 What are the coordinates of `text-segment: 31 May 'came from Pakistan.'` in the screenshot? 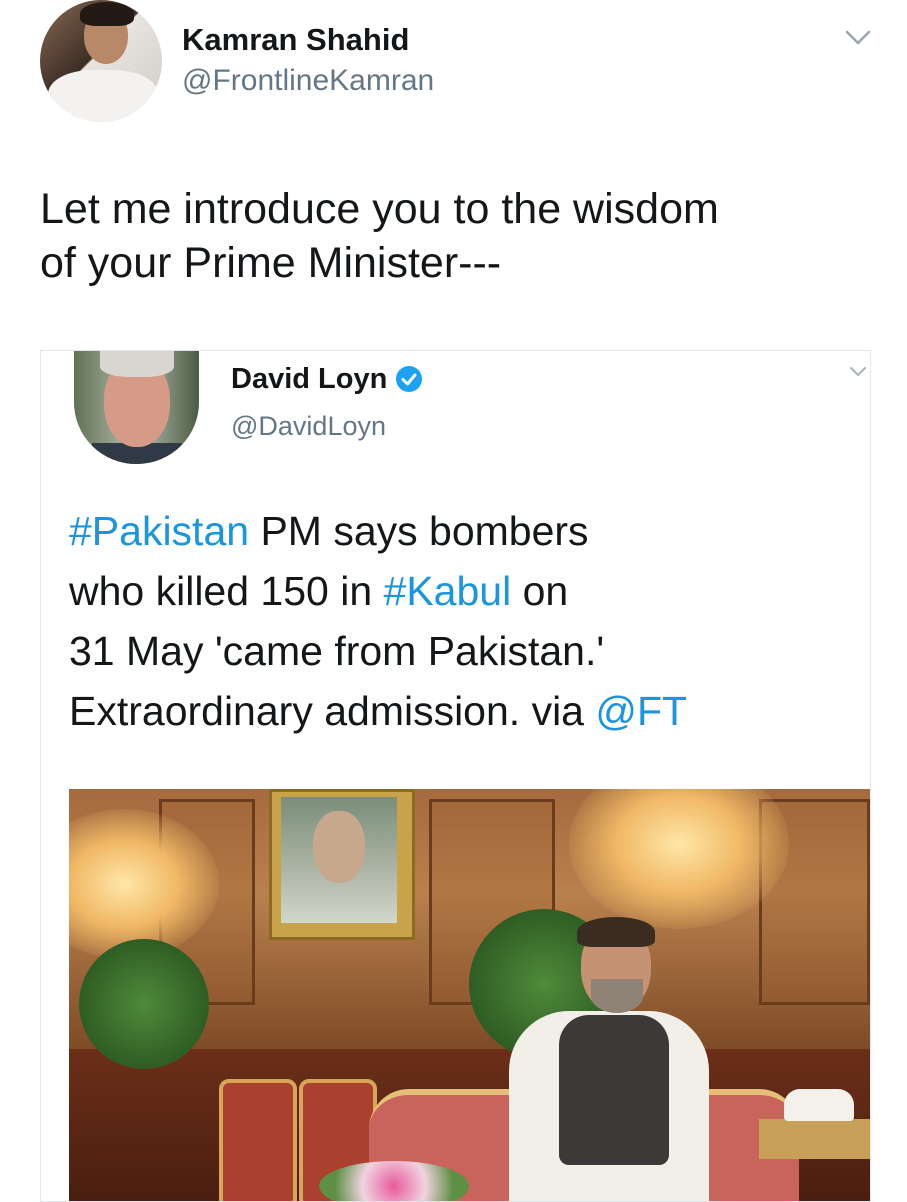 It's located at (337, 651).